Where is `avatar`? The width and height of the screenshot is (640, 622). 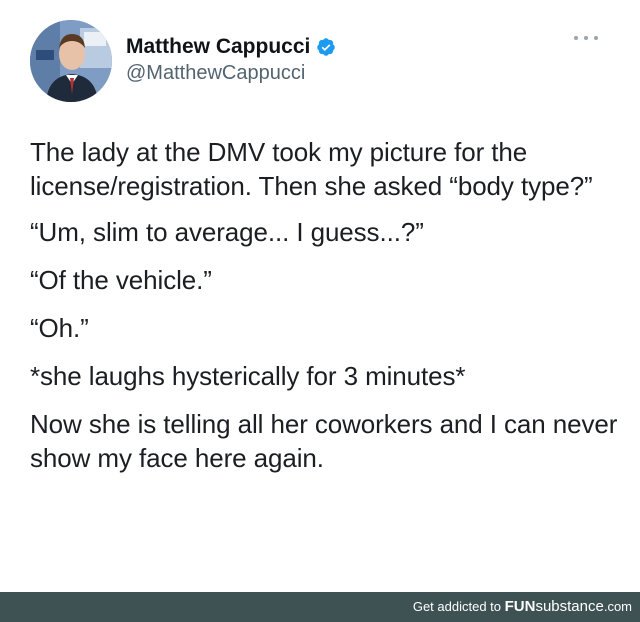 avatar is located at coordinates (71, 61).